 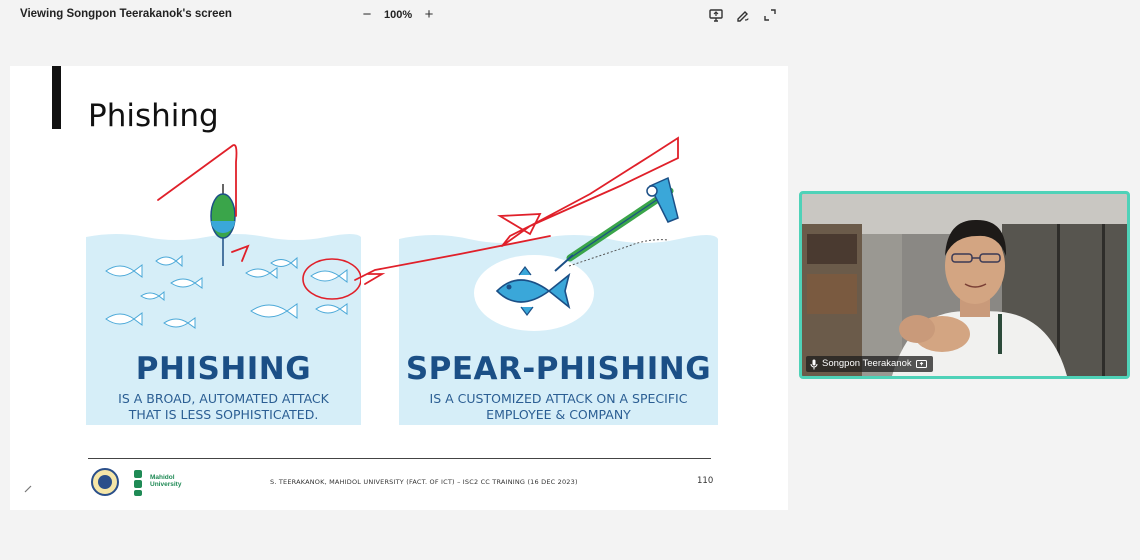 What do you see at coordinates (367, 15) in the screenshot?
I see `zoom-out-button: −` at bounding box center [367, 15].